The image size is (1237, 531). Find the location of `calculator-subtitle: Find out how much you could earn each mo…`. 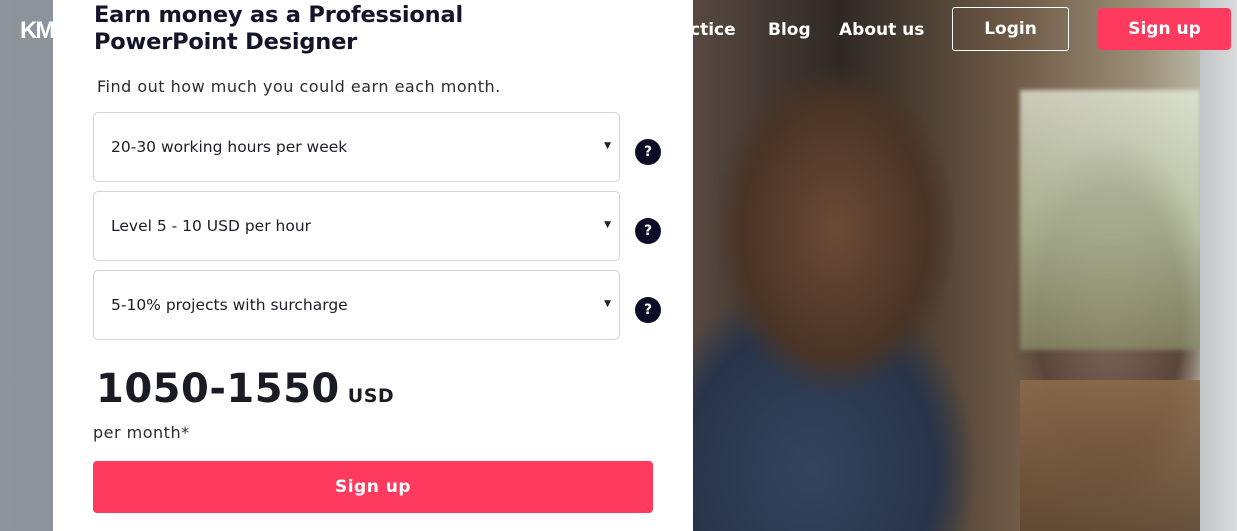

calculator-subtitle: Find out how much you could earn each mo… is located at coordinates (299, 86).